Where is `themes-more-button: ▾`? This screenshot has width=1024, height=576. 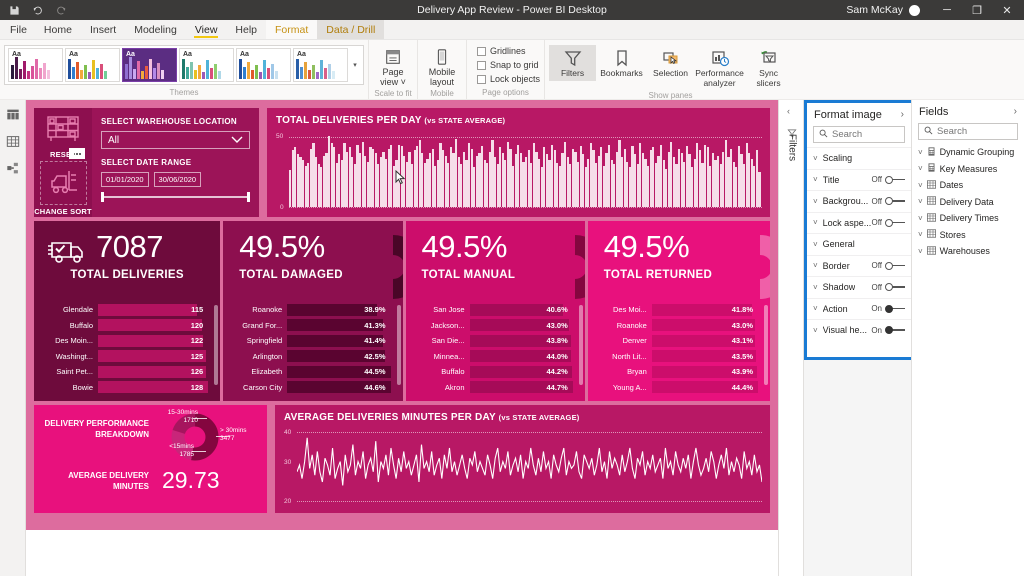
themes-more-button: ▾ is located at coordinates (355, 65).